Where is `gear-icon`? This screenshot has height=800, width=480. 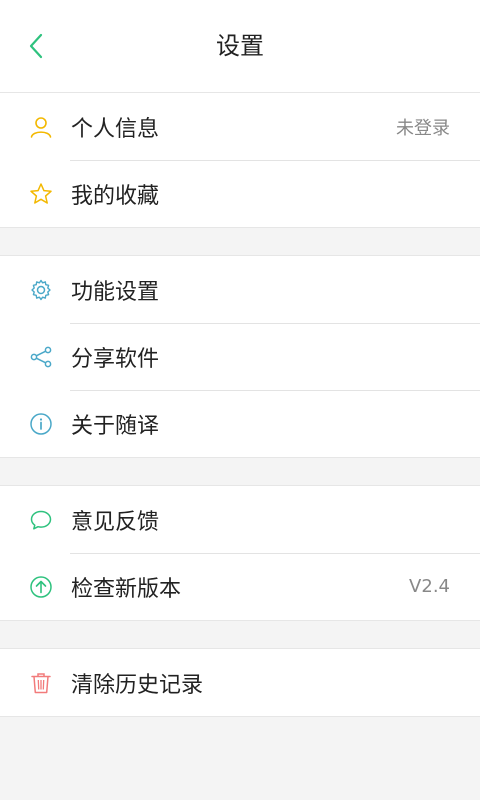
gear-icon is located at coordinates (41, 290).